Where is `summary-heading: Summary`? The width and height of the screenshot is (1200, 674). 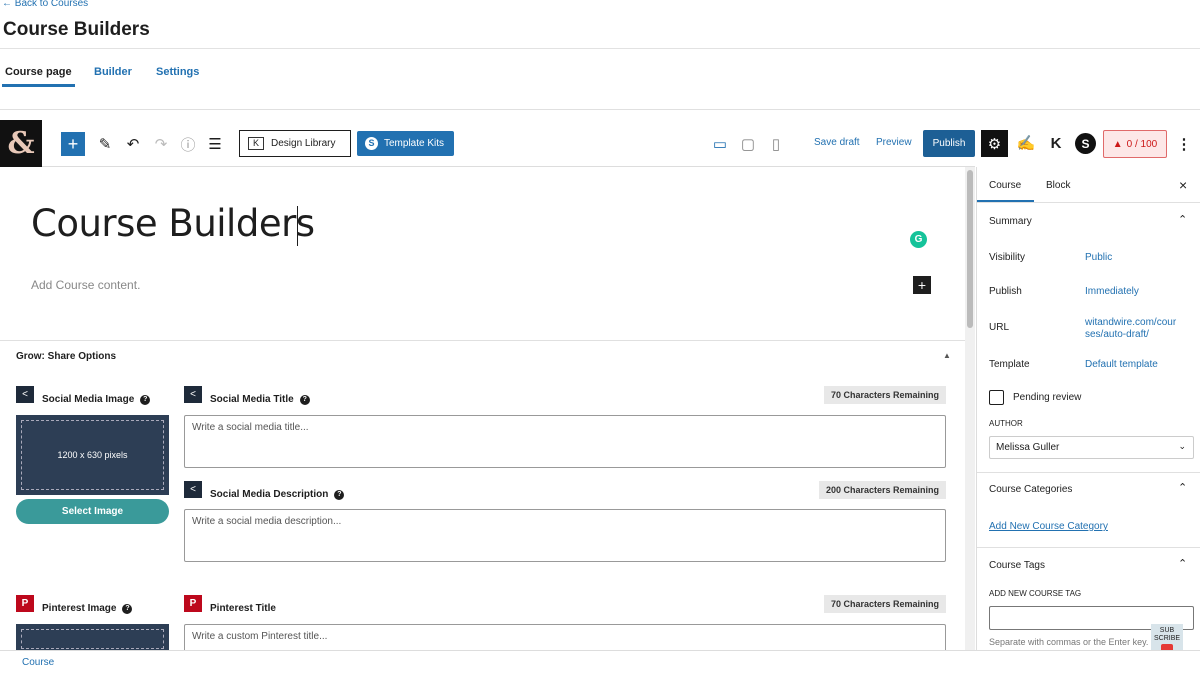
summary-heading: Summary is located at coordinates (1010, 221).